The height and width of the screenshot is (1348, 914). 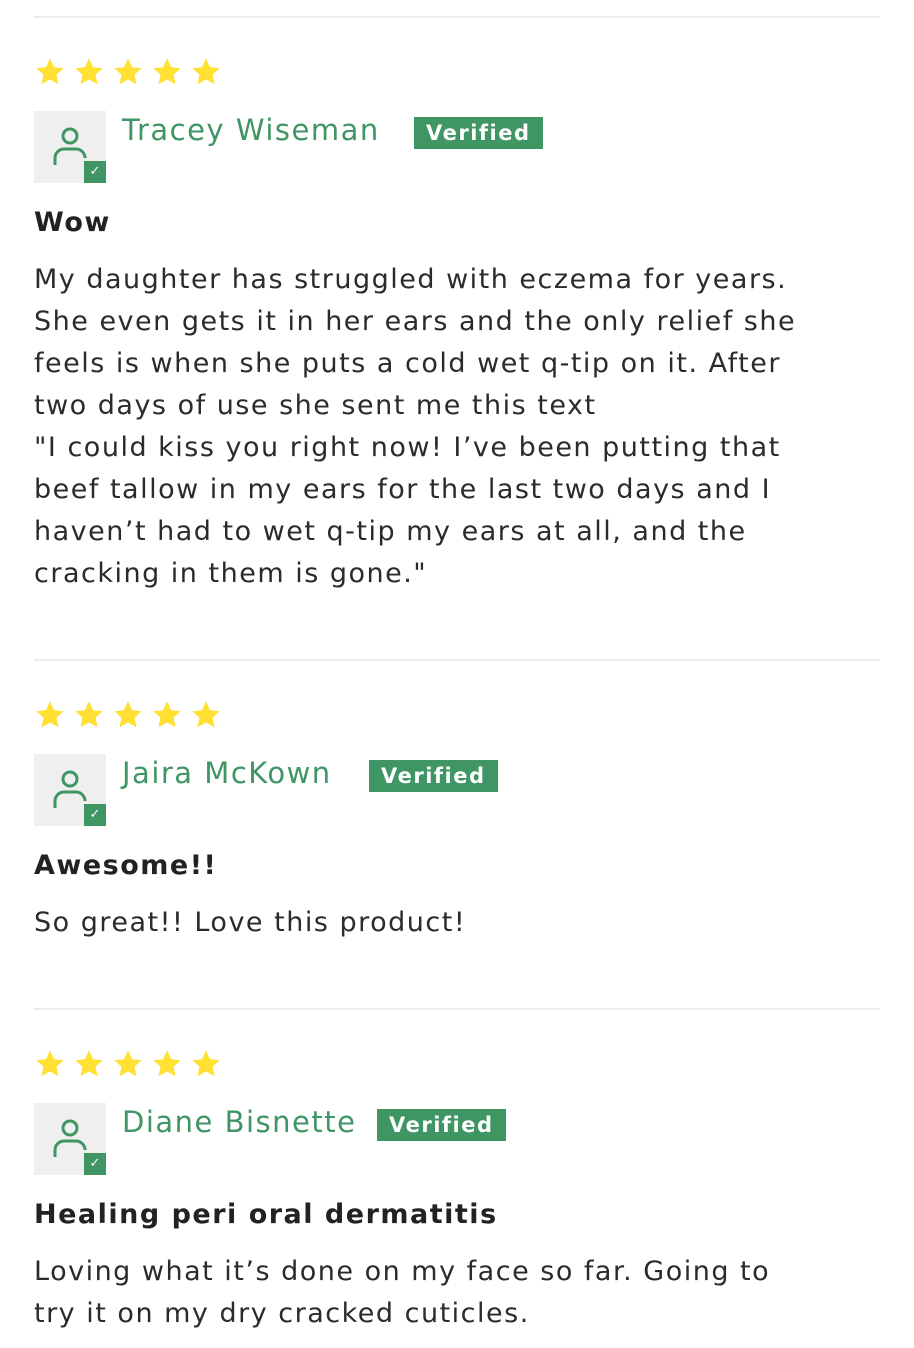 What do you see at coordinates (227, 773) in the screenshot?
I see `author-name: Jaira McKown` at bounding box center [227, 773].